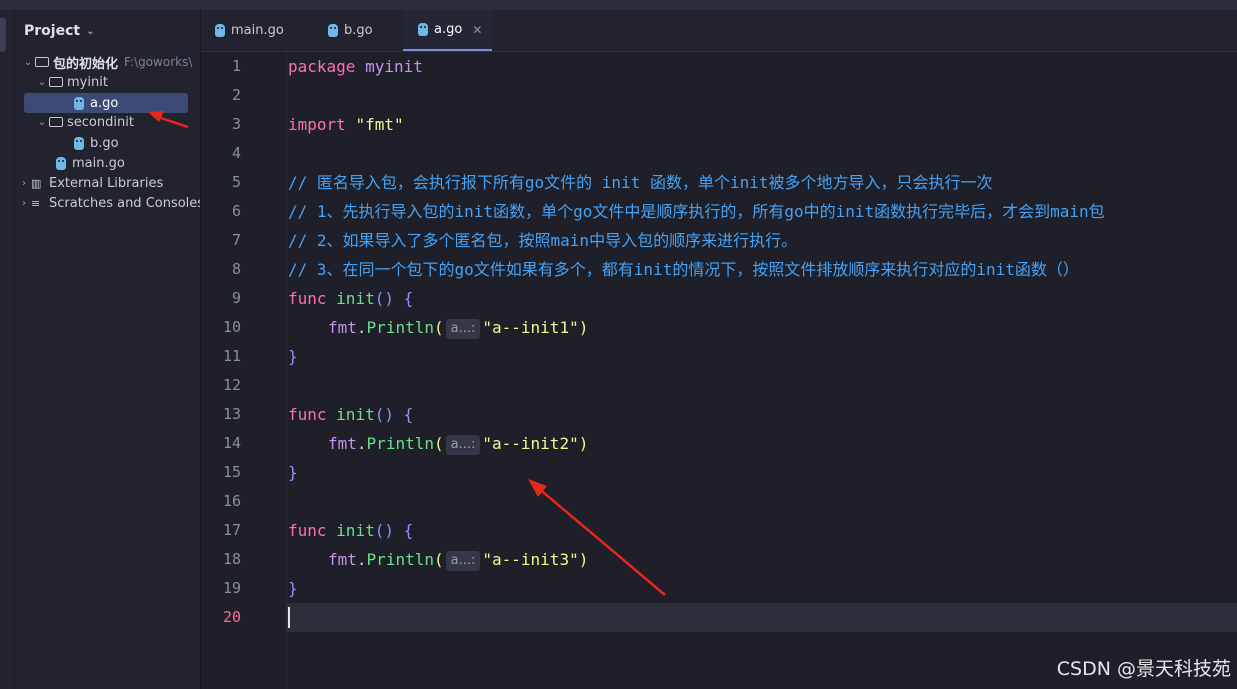  I want to click on editor-tabs: main.go b.go a.go ✕, so click(719, 31).